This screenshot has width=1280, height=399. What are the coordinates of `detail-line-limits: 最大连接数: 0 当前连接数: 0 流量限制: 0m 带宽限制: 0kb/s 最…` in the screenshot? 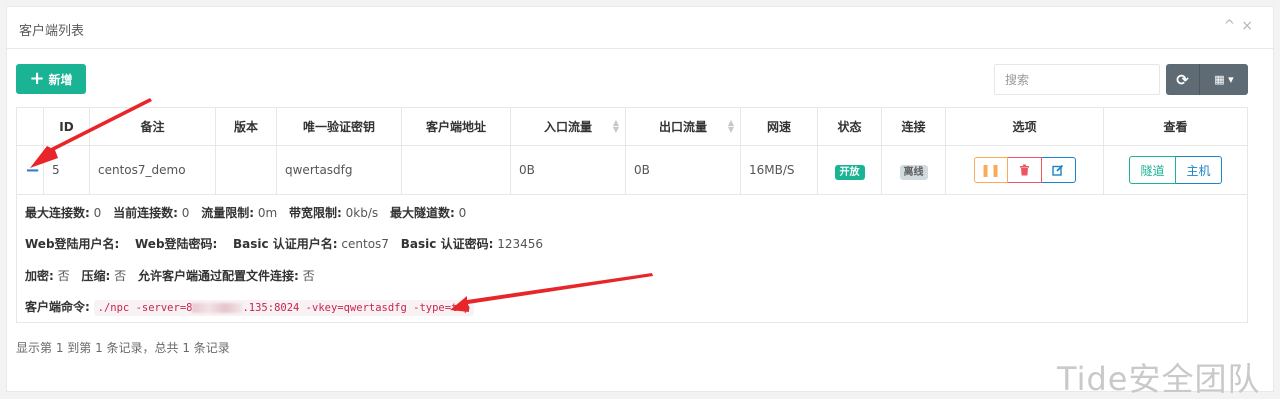 It's located at (245, 212).